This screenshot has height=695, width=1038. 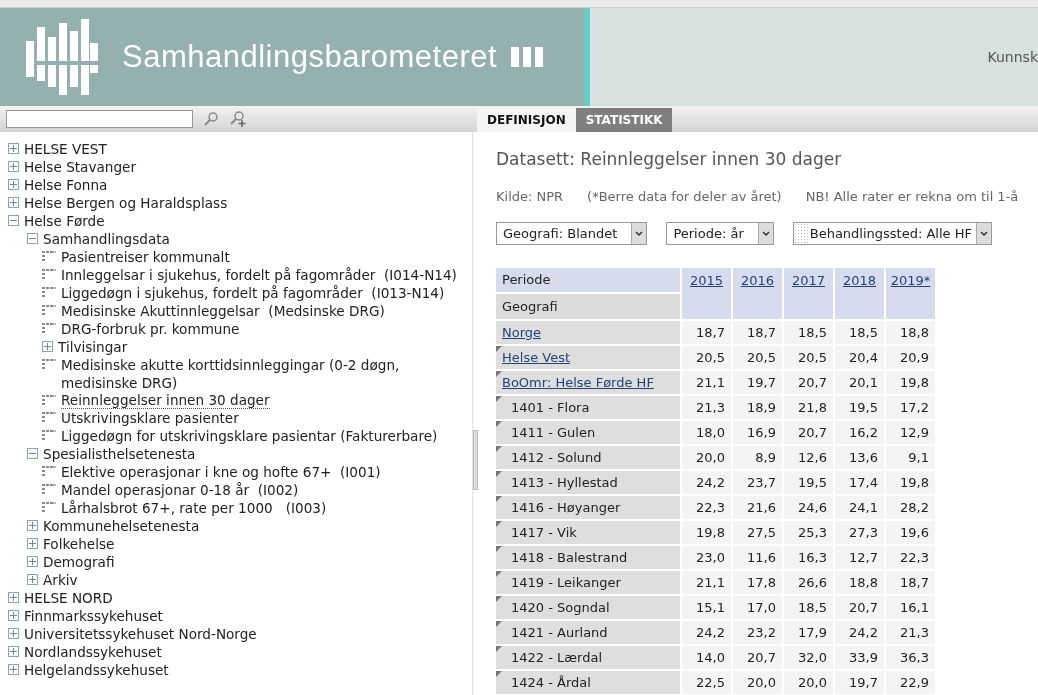 I want to click on table-cell: 25,3, so click(x=808, y=532).